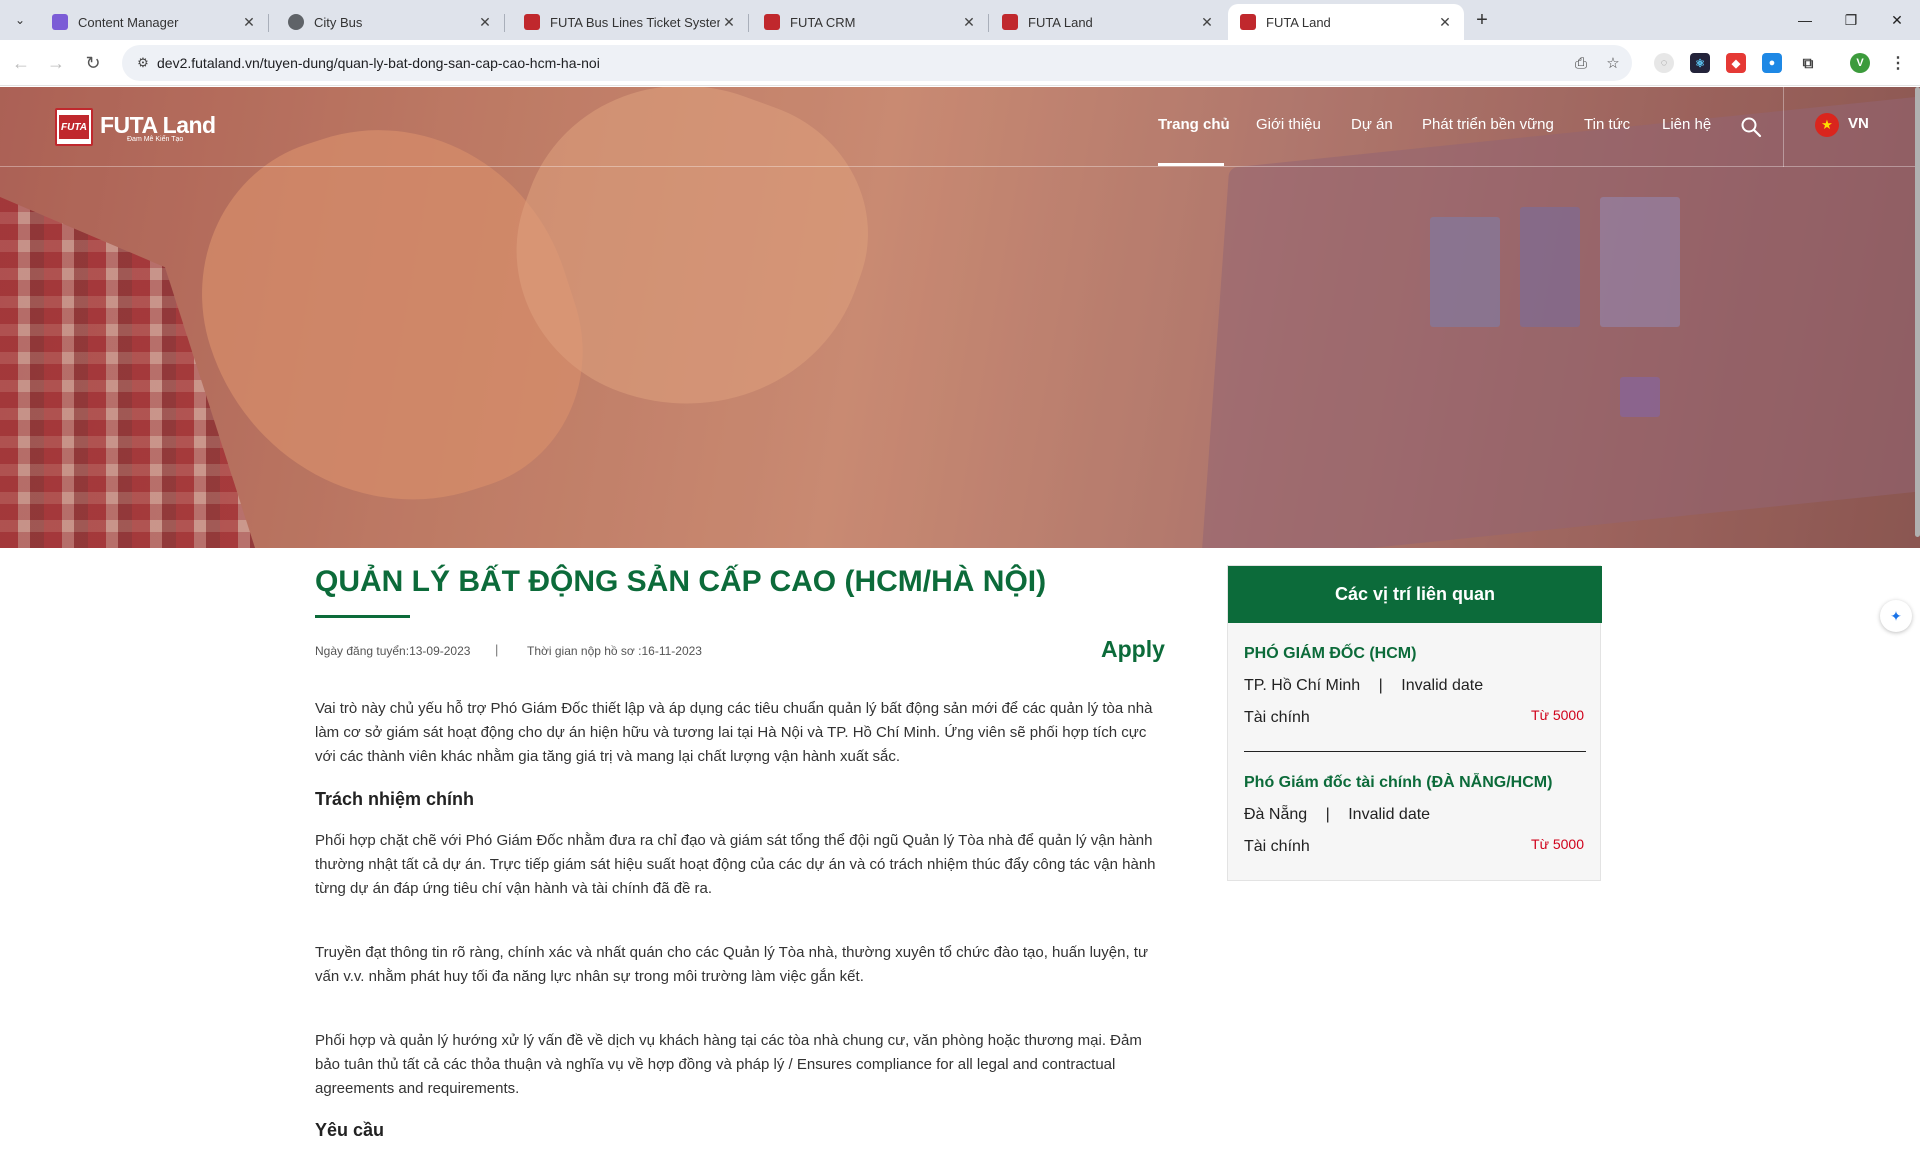 The image size is (1920, 1152). Describe the element at coordinates (1133, 649) in the screenshot. I see `apply-button: Apply` at that location.